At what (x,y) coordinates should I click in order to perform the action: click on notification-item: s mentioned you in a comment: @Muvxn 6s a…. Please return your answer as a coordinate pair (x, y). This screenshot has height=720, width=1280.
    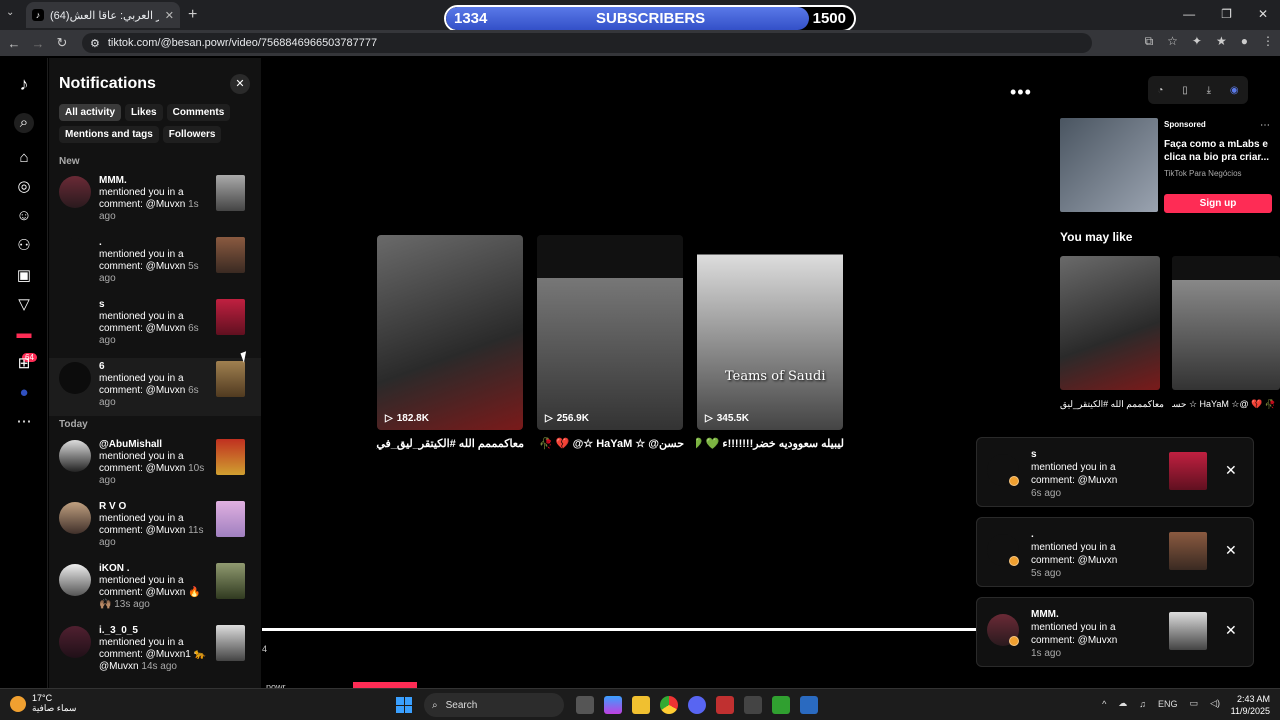
    Looking at the image, I should click on (155, 325).